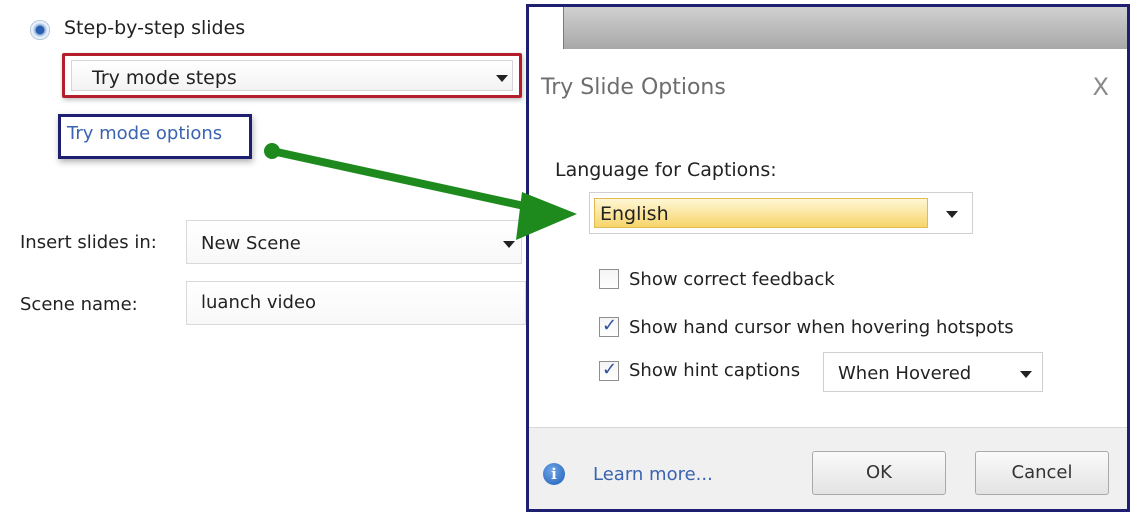 The image size is (1137, 513). Describe the element at coordinates (405, 180) in the screenshot. I see `annotation-arrow-shaft` at that location.